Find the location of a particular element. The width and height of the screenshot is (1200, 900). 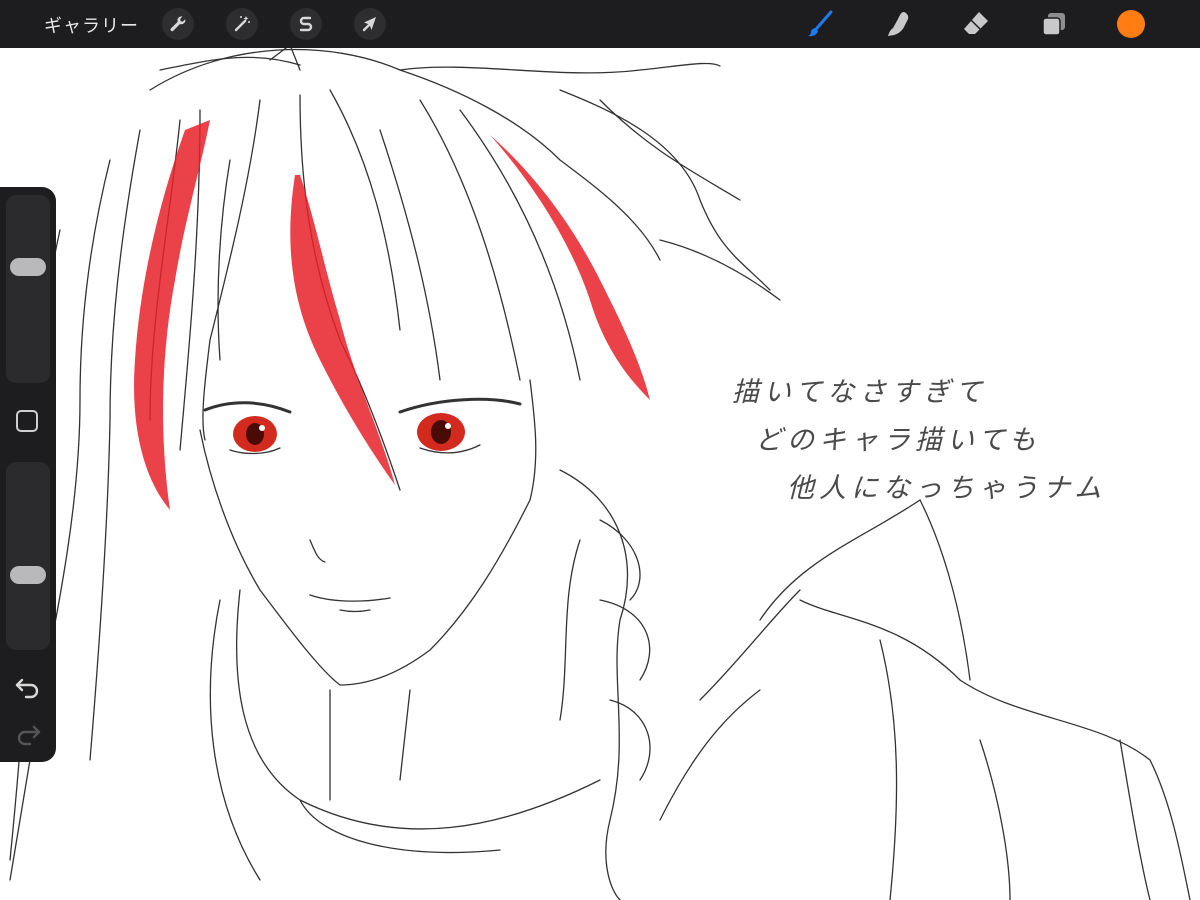

eraser-icon is located at coordinates (976, 23).